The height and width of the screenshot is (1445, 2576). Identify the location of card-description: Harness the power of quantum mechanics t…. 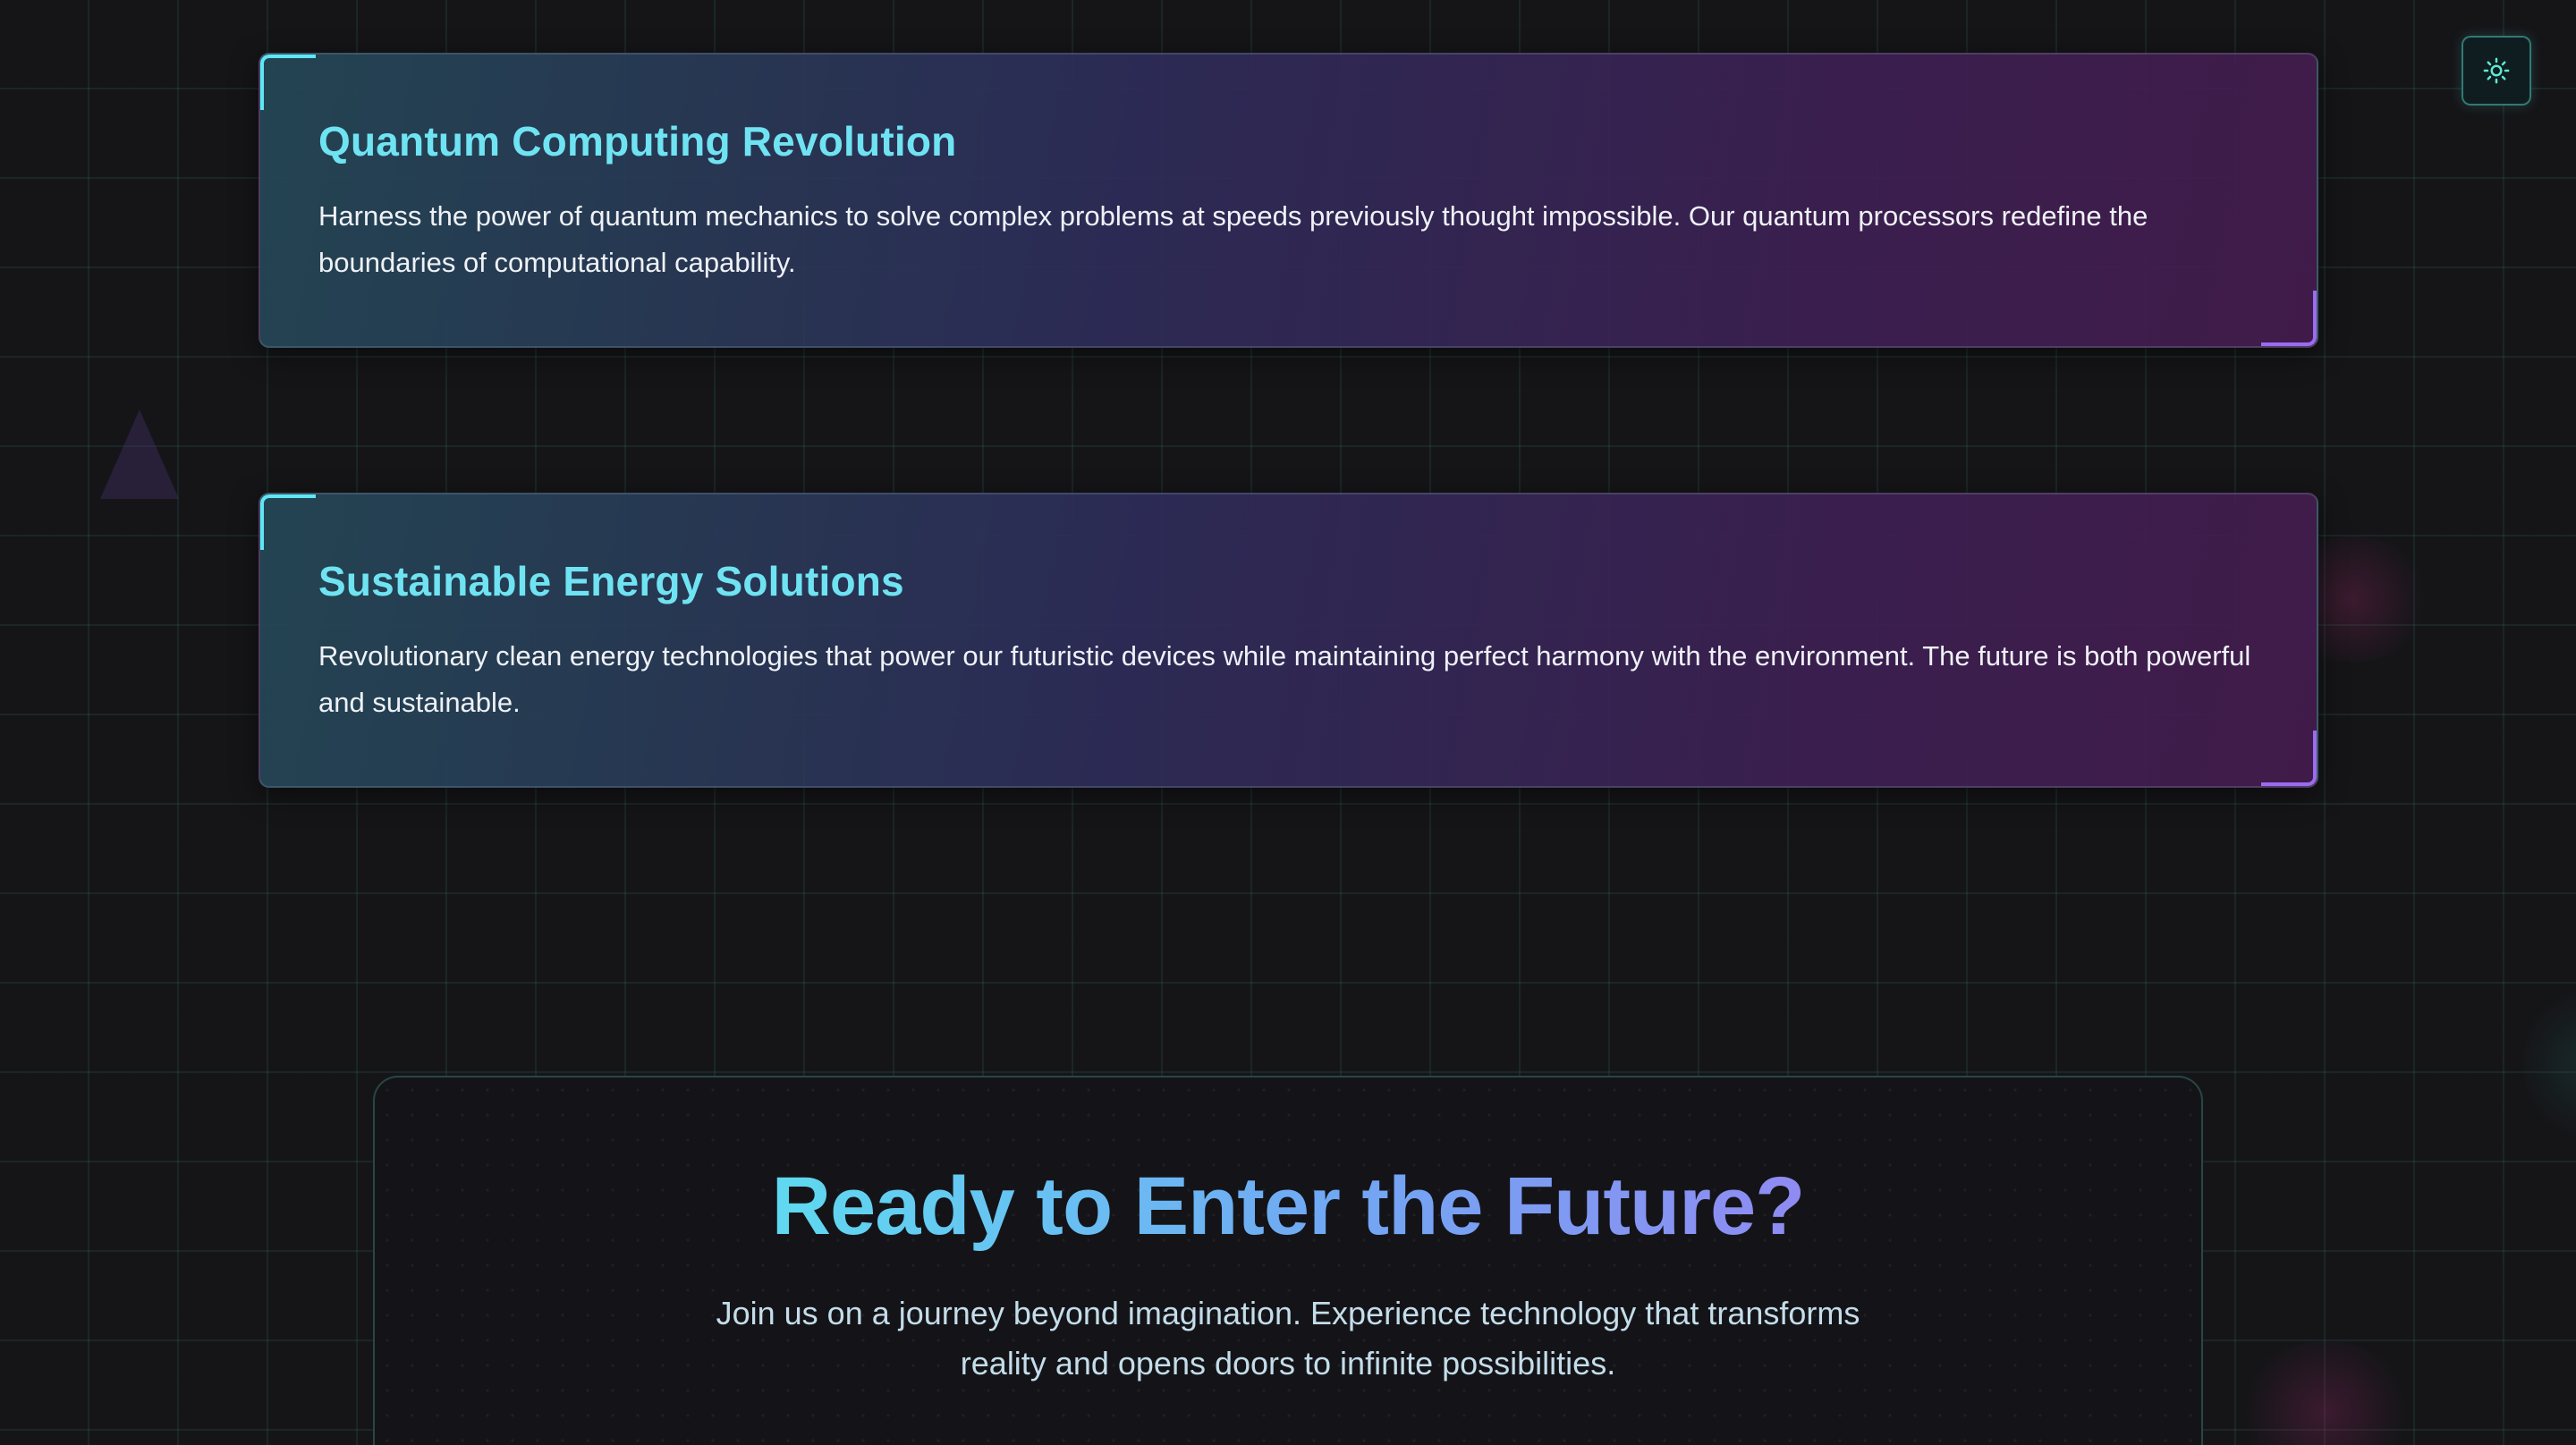
(1233, 239).